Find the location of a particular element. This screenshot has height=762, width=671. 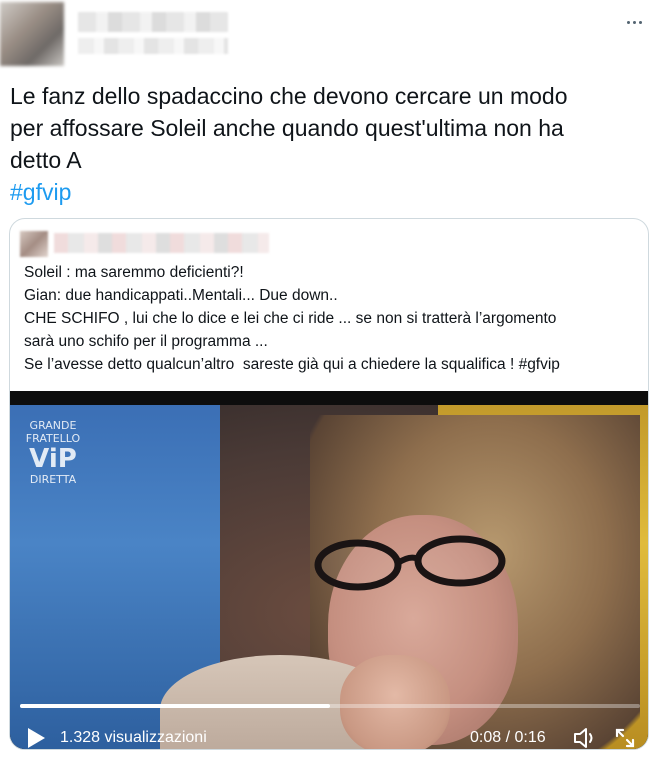

show-logo-top: GRANDE FRATELLO is located at coordinates (53, 432).